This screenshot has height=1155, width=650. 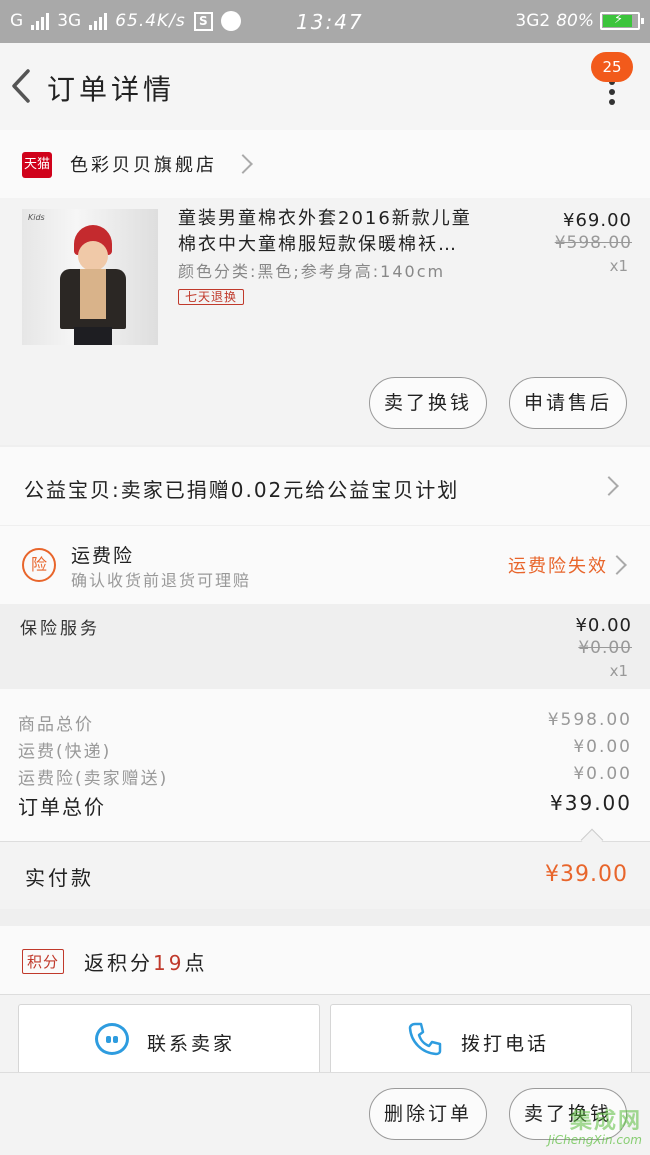 I want to click on insurance-service-label: 保险服务, so click(x=60, y=629).